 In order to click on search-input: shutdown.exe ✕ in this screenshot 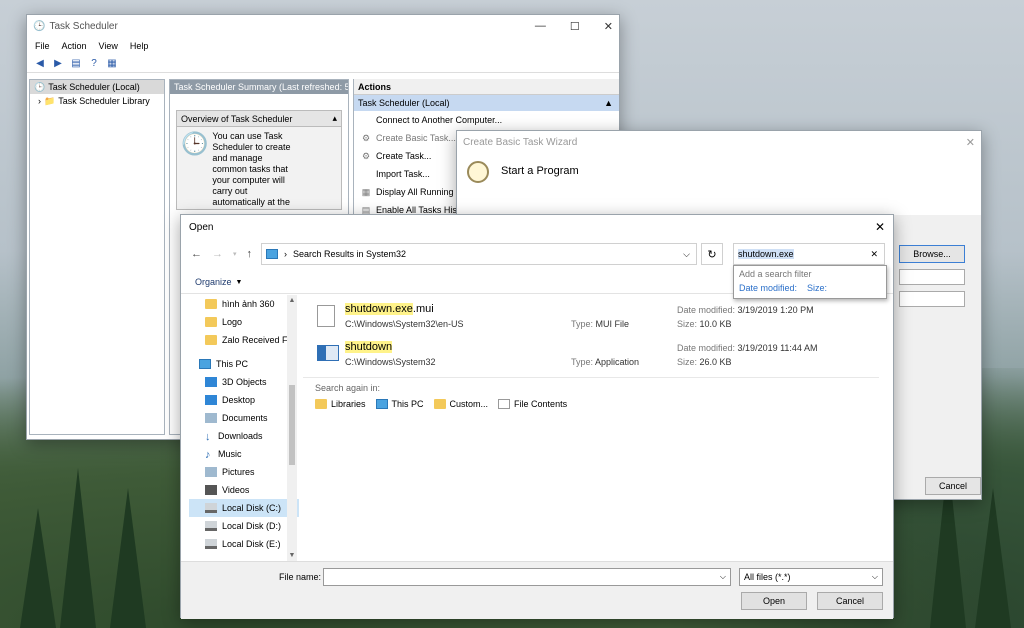, I will do `click(809, 254)`.